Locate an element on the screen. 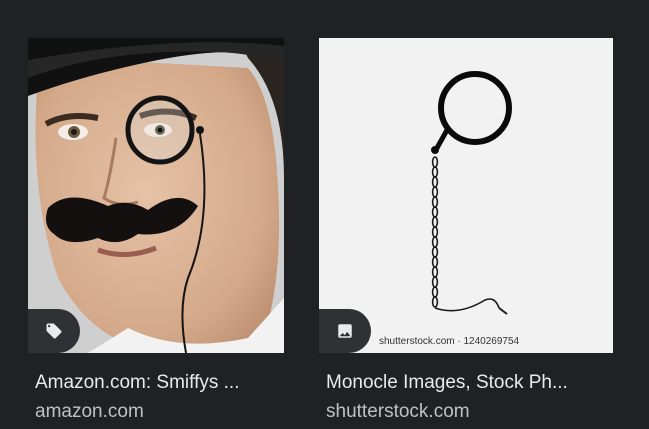  result-source: shutterstock.com is located at coordinates (466, 412).